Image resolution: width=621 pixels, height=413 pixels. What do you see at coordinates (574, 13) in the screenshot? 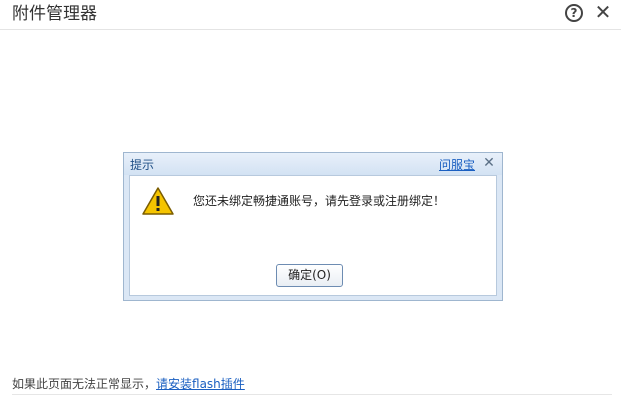
I see `help-circle-icon: ?` at bounding box center [574, 13].